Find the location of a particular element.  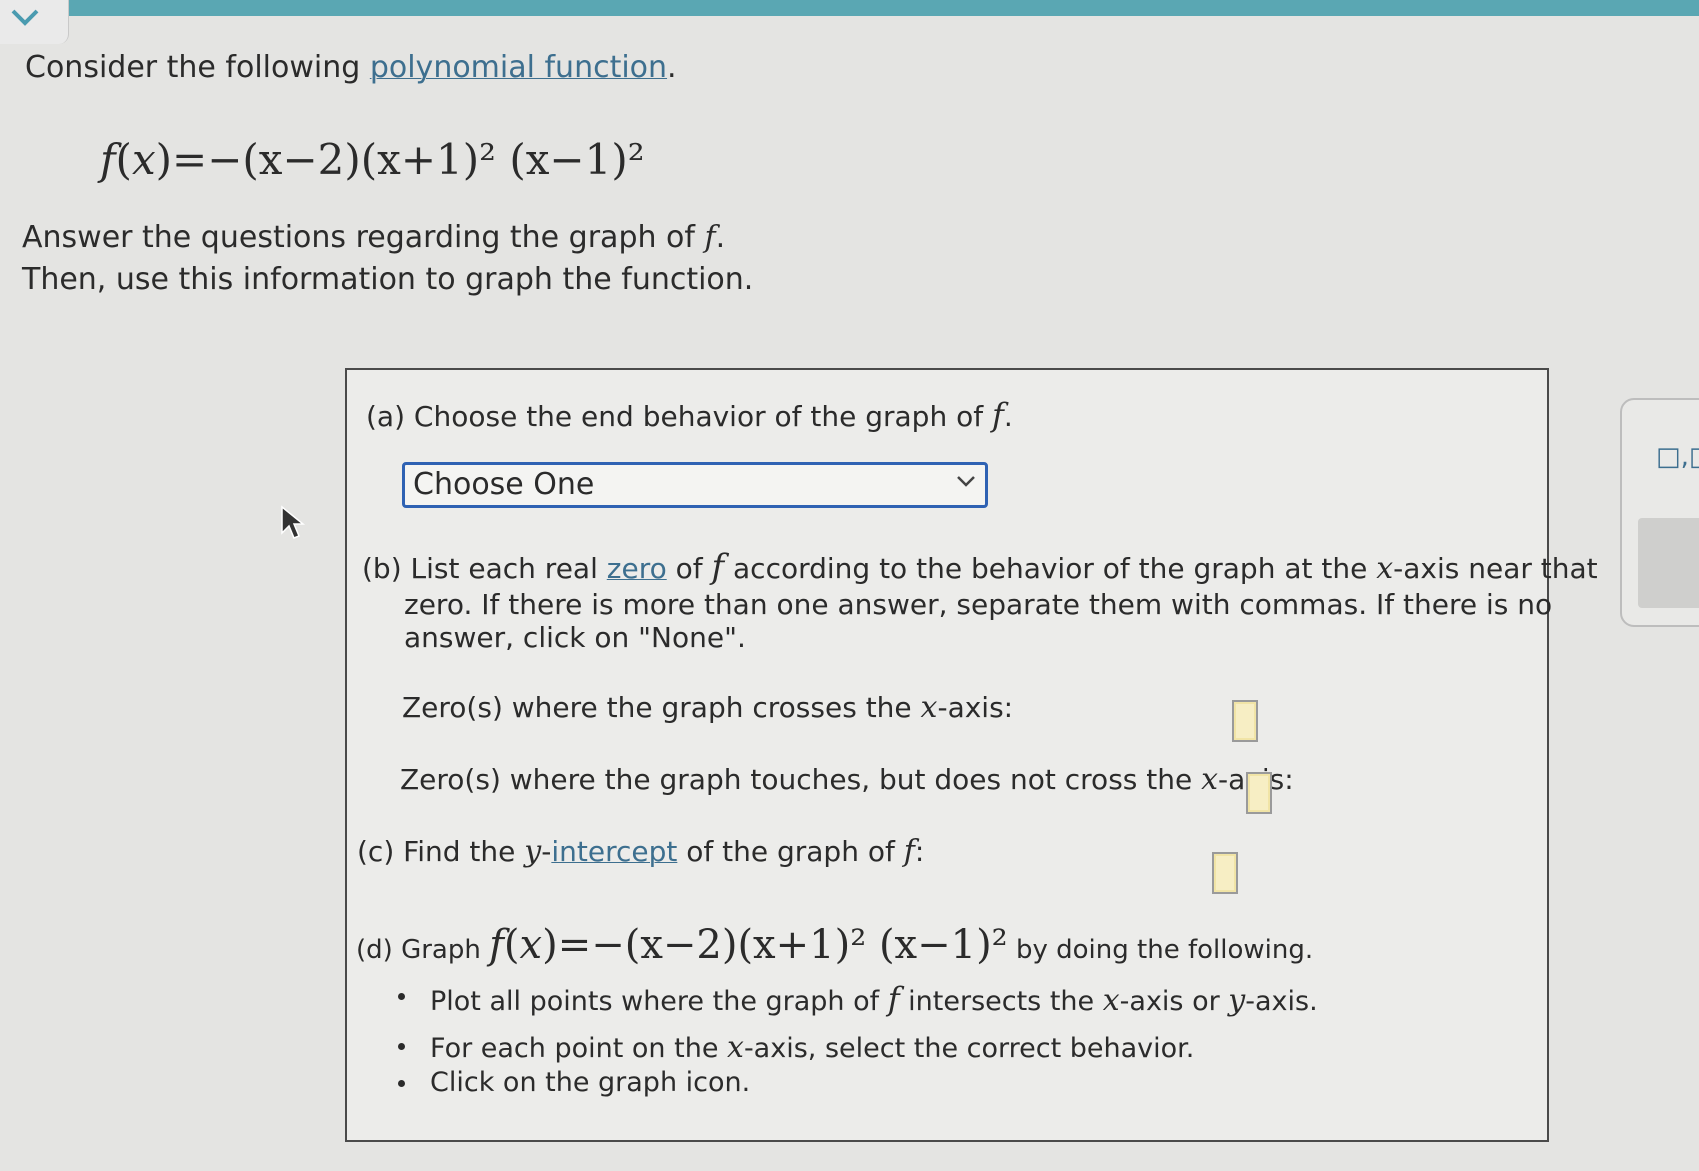

crosses-label-post: -axis: is located at coordinates (975, 707).